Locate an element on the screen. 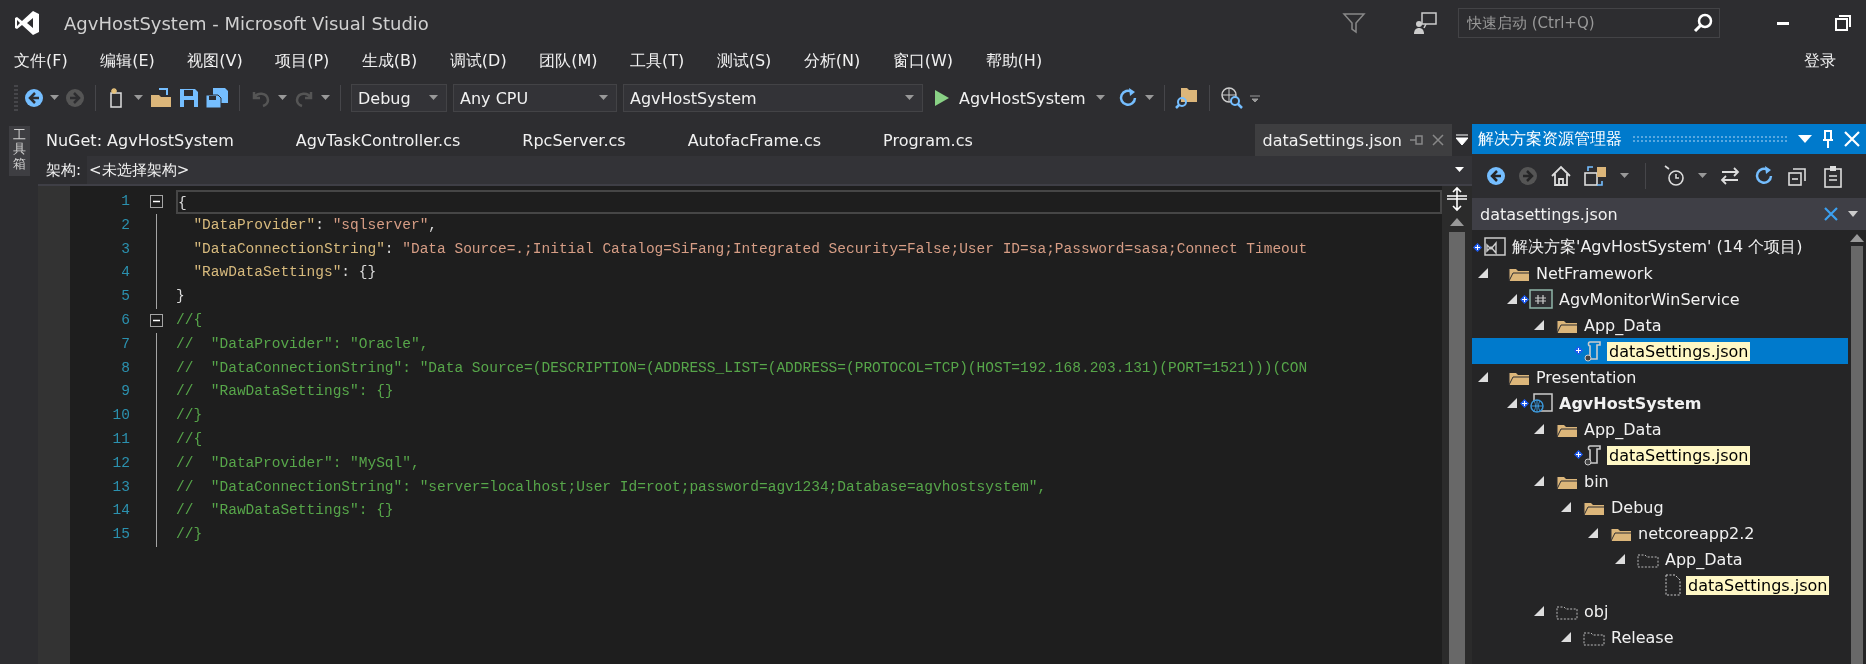 The height and width of the screenshot is (664, 1866). toolbar-overflow-icon is located at coordinates (1254, 98).